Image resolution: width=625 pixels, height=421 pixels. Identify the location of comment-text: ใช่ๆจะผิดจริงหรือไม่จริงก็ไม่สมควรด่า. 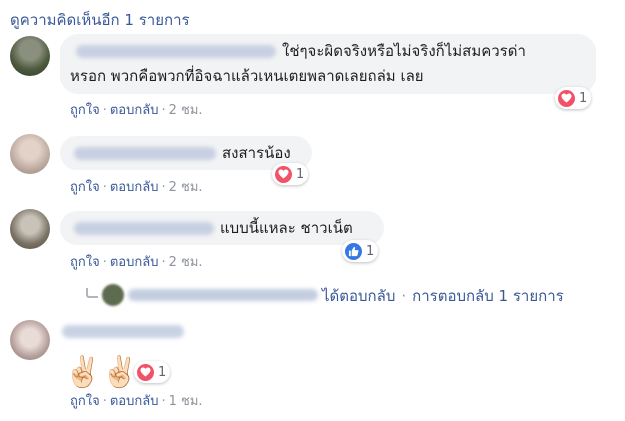
(404, 51).